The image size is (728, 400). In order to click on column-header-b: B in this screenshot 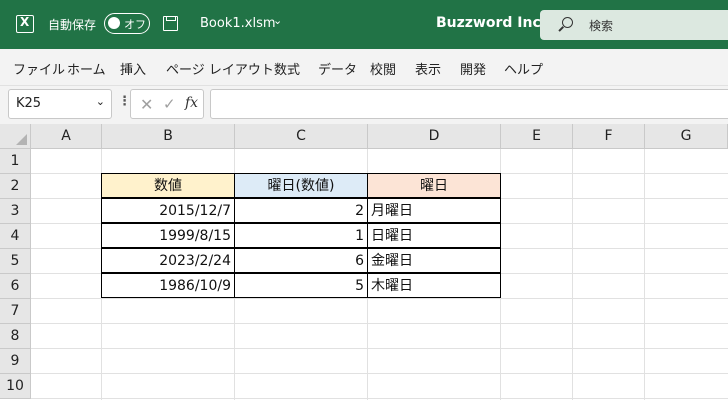, I will do `click(168, 136)`.